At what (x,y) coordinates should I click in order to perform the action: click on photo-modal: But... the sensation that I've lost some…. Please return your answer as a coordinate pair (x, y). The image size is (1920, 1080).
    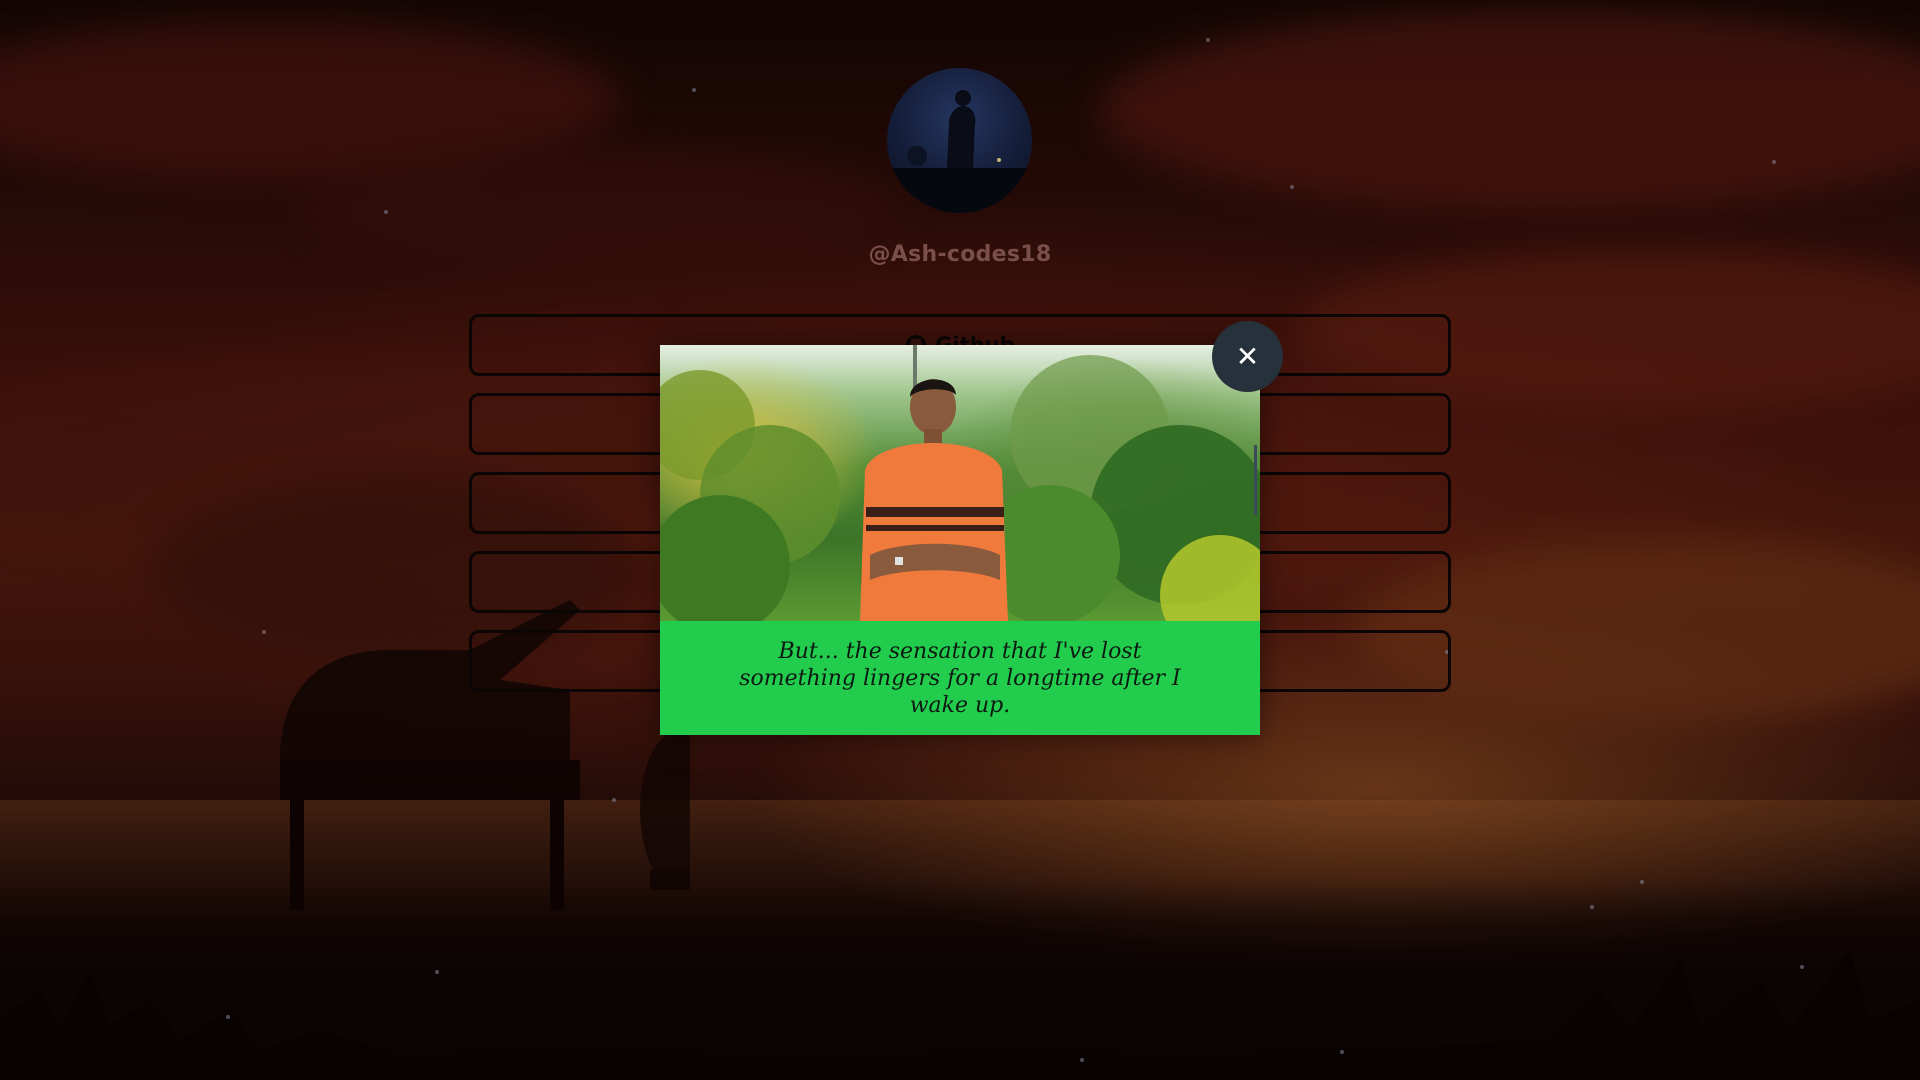
    Looking at the image, I should click on (960, 540).